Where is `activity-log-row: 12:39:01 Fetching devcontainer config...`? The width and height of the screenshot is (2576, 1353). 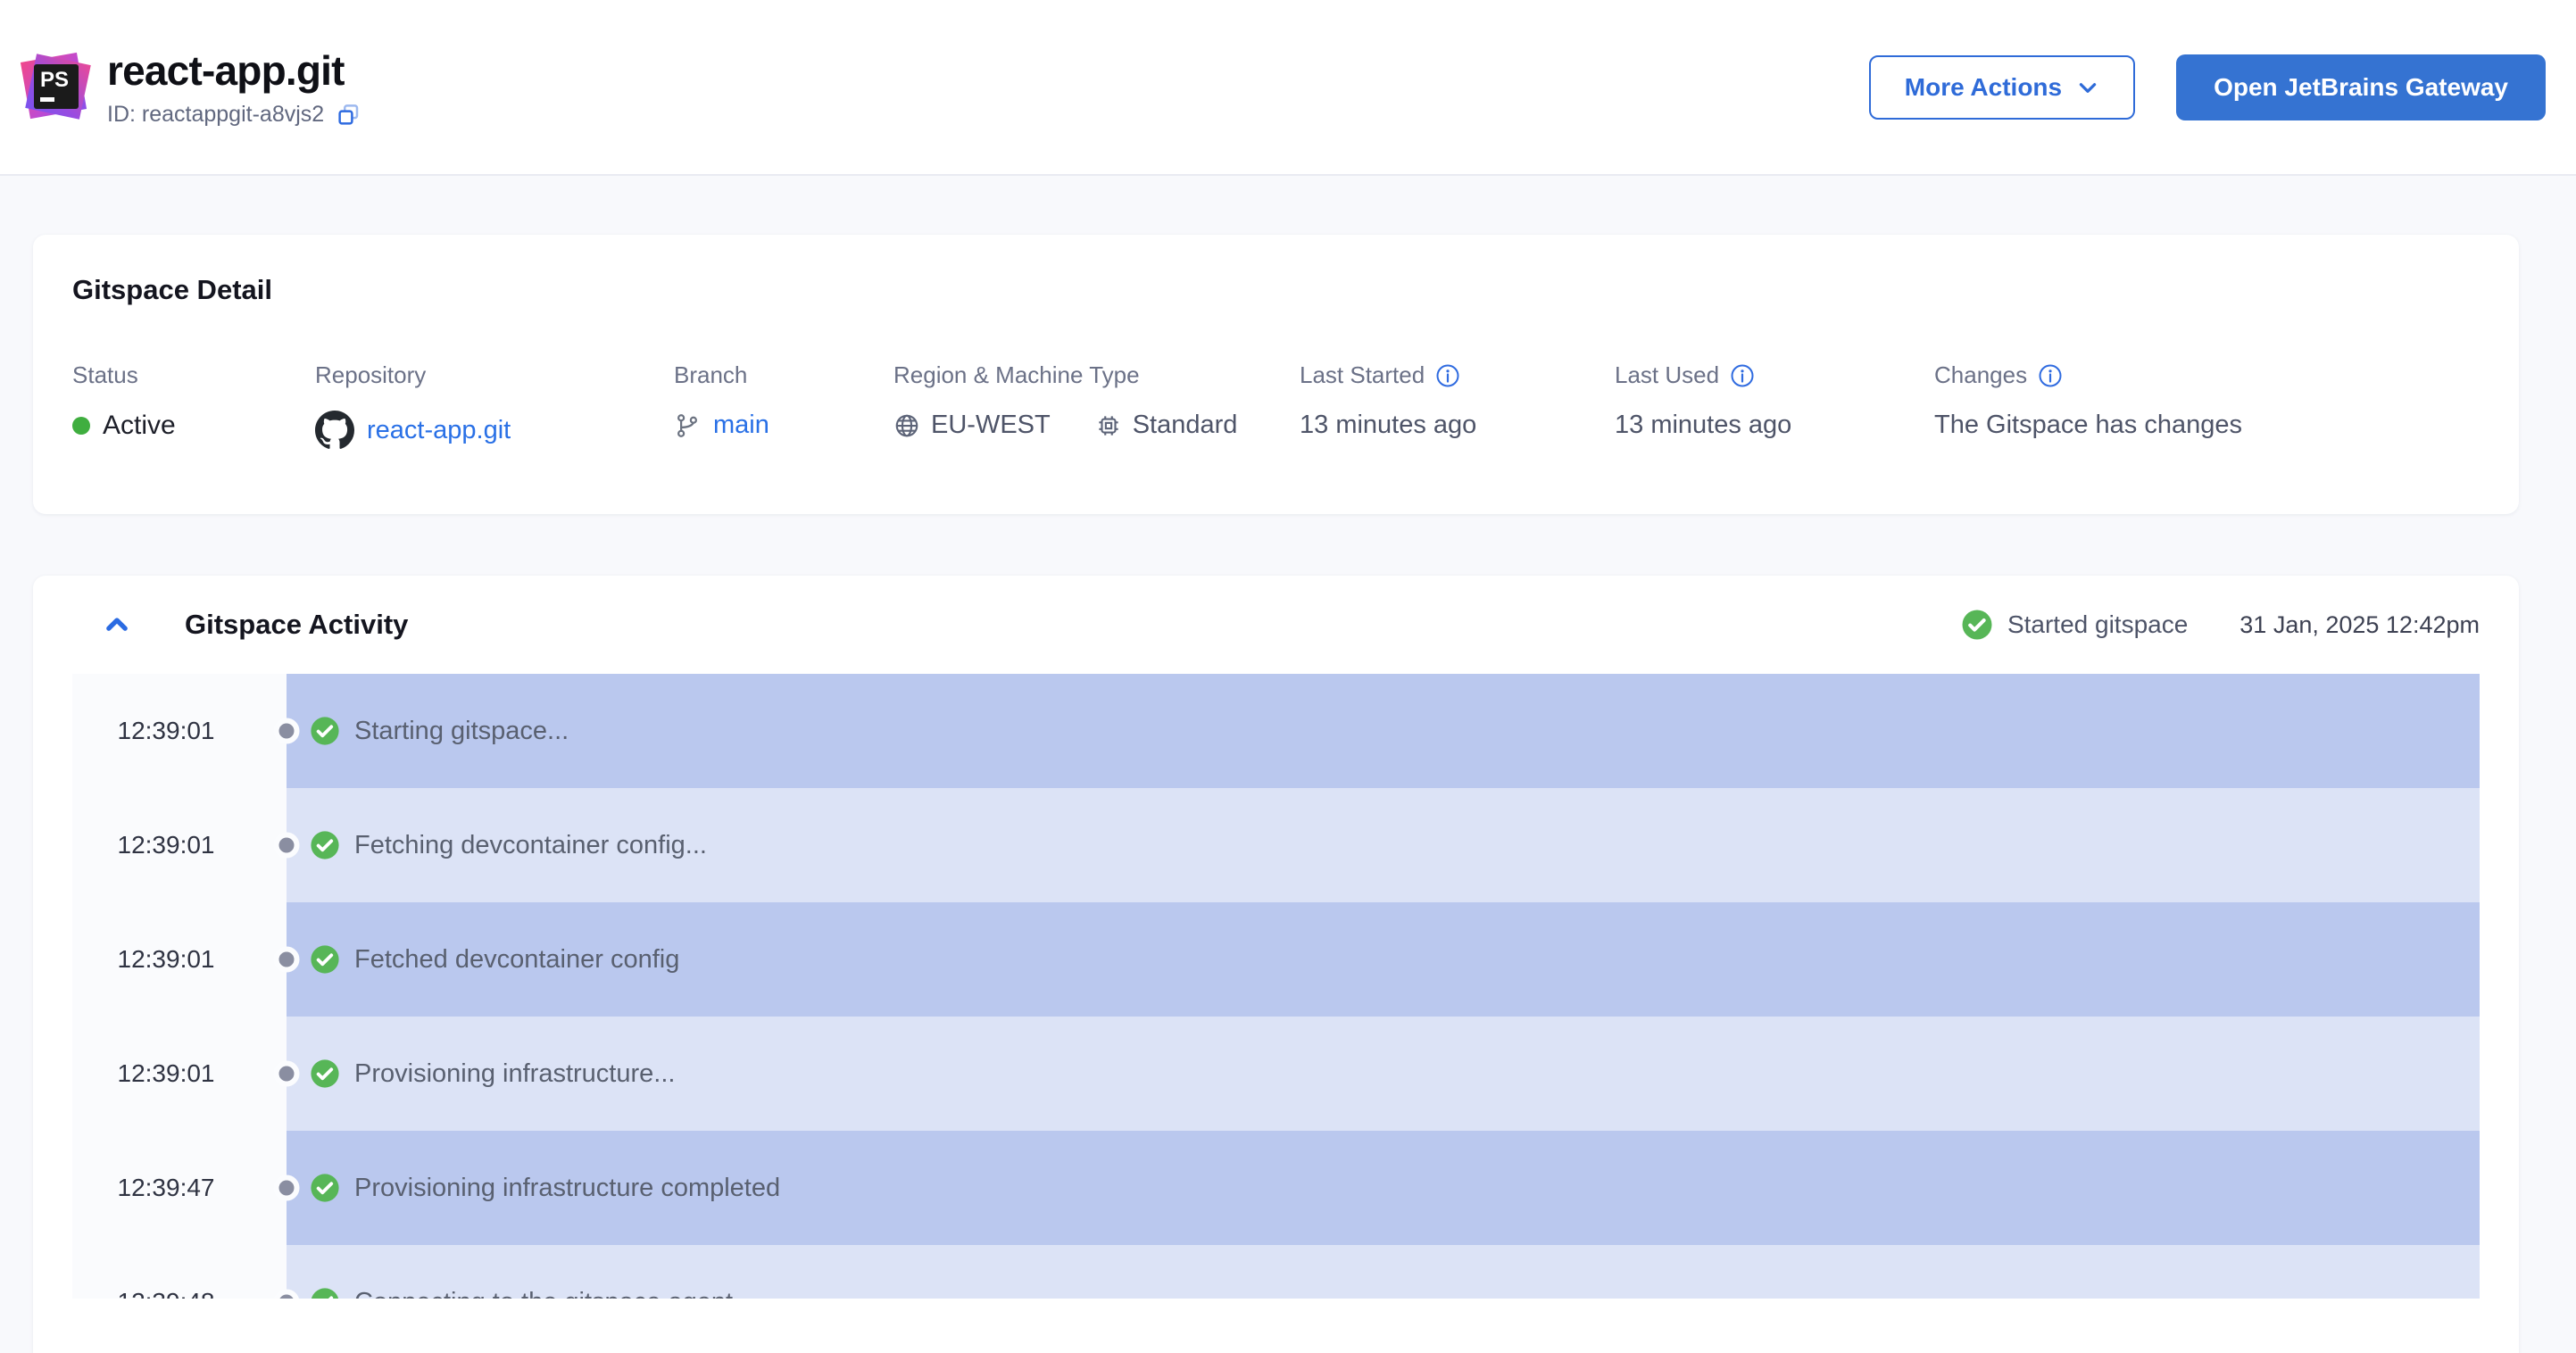 activity-log-row: 12:39:01 Fetching devcontainer config... is located at coordinates (1276, 845).